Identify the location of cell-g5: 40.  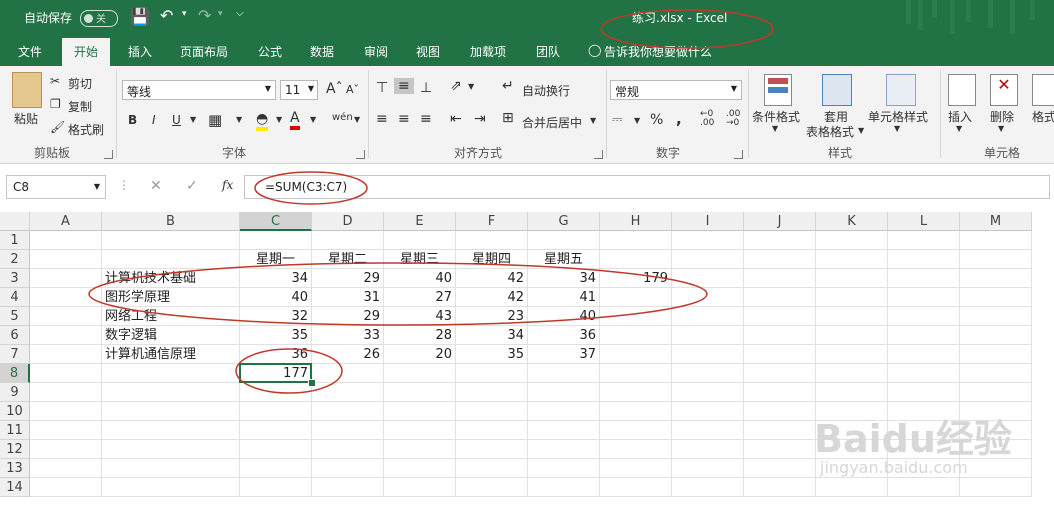
(564, 316).